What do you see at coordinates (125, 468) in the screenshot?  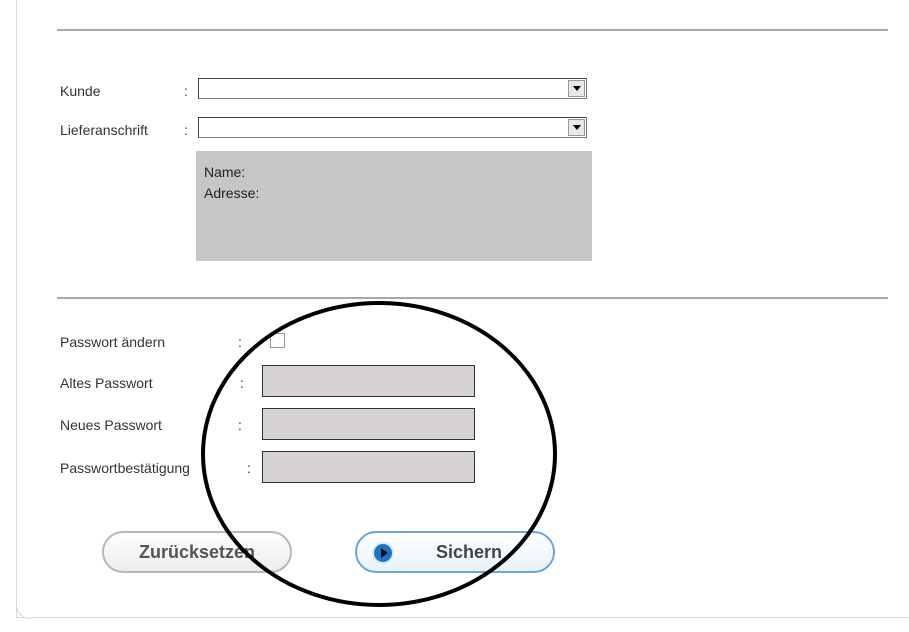 I see `confirm-password-label: Passwortbestätigung` at bounding box center [125, 468].